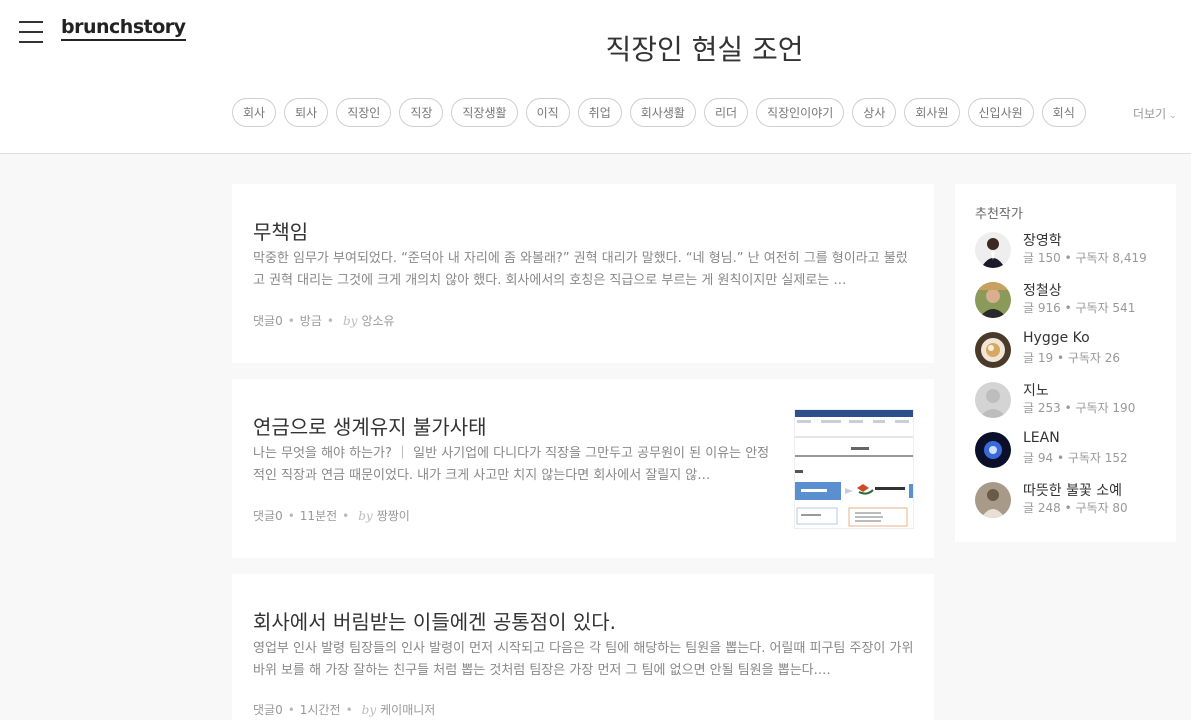  What do you see at coordinates (484, 112) in the screenshot?
I see `tag-item: 직장생활` at bounding box center [484, 112].